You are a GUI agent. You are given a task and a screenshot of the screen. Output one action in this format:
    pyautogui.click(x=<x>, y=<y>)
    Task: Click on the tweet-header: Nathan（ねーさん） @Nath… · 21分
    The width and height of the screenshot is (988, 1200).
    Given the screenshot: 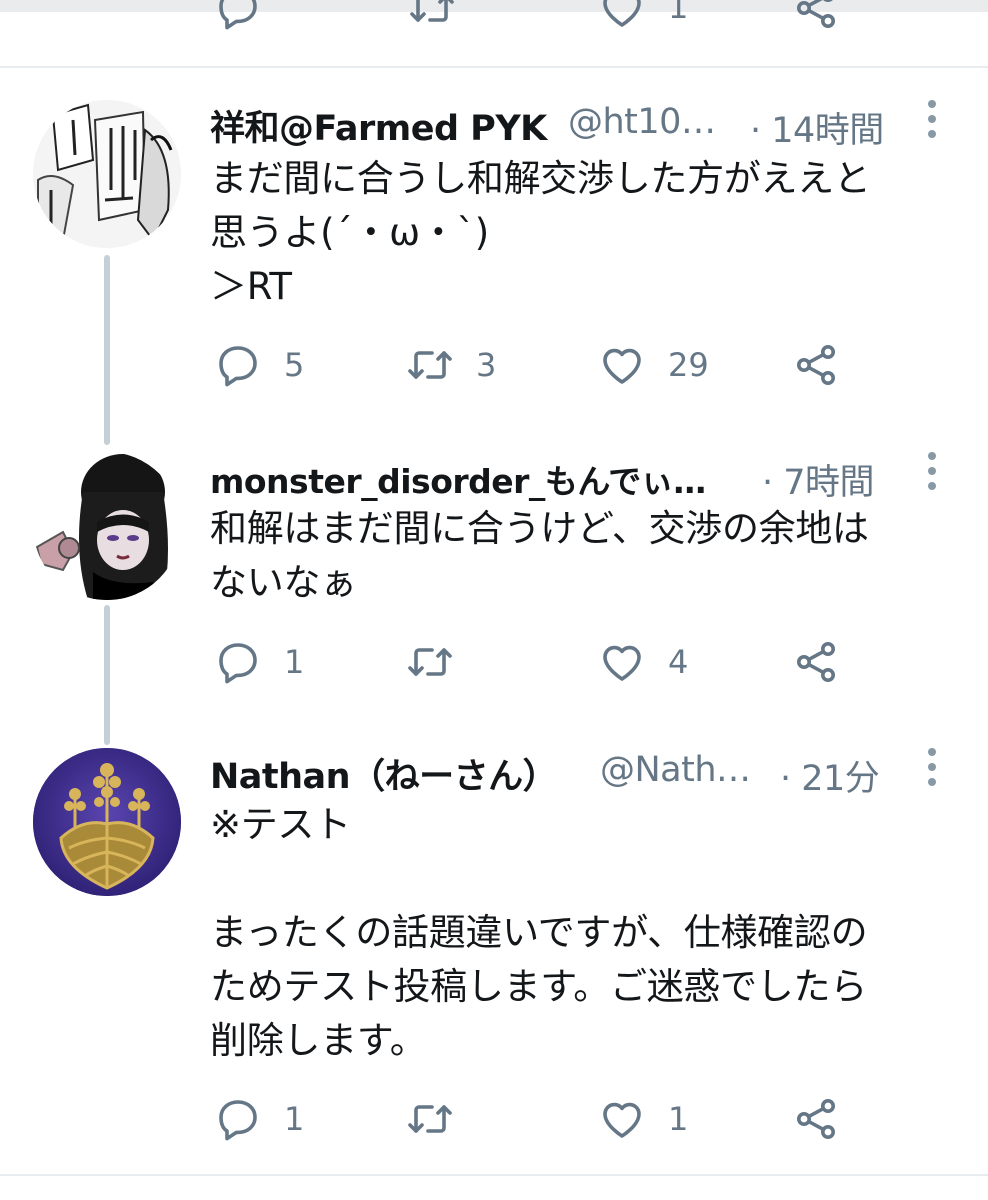 What is the action you would take?
    pyautogui.click(x=580, y=774)
    